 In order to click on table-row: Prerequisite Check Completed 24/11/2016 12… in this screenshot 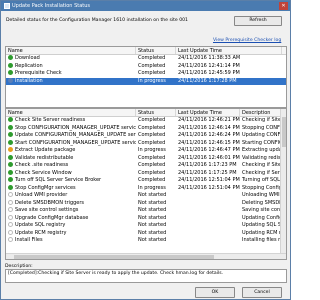, I will do `click(146, 74)`.